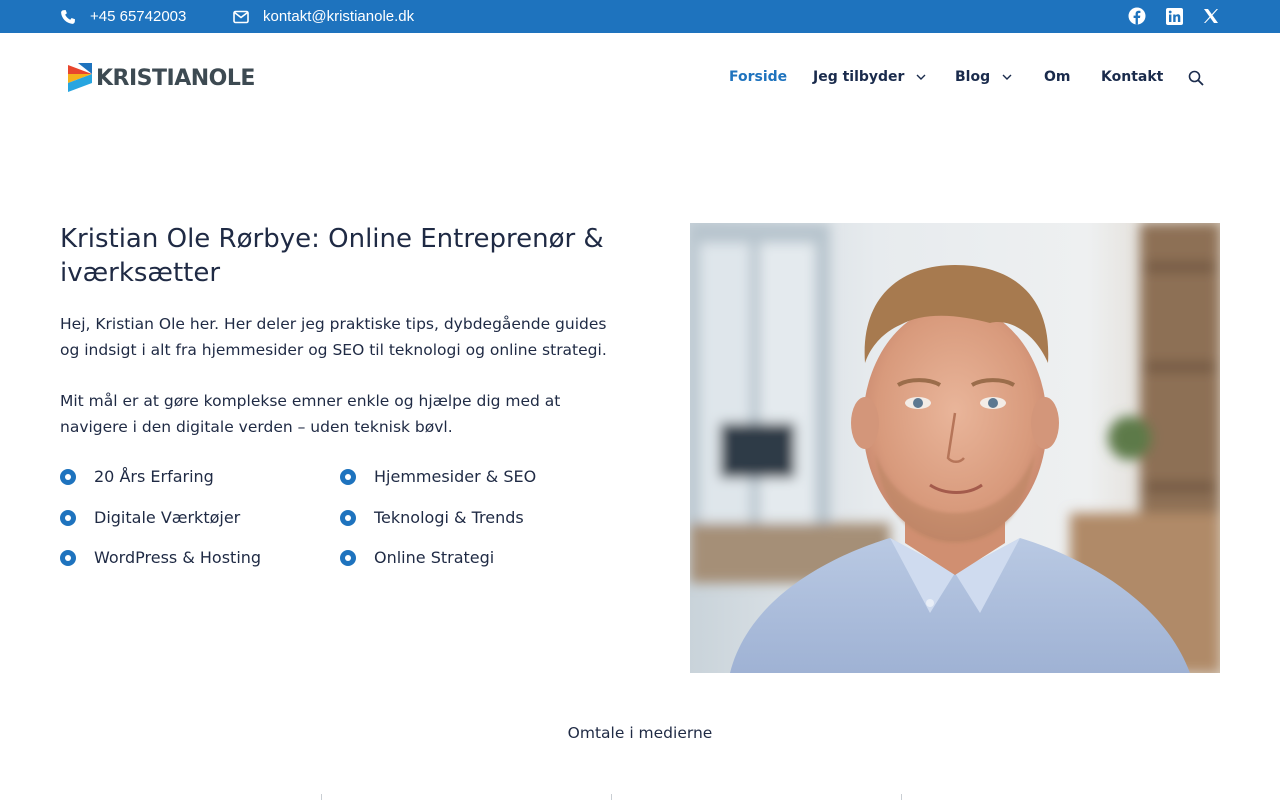 The image size is (1280, 800). I want to click on phone-number: +45 65742003, so click(138, 16).